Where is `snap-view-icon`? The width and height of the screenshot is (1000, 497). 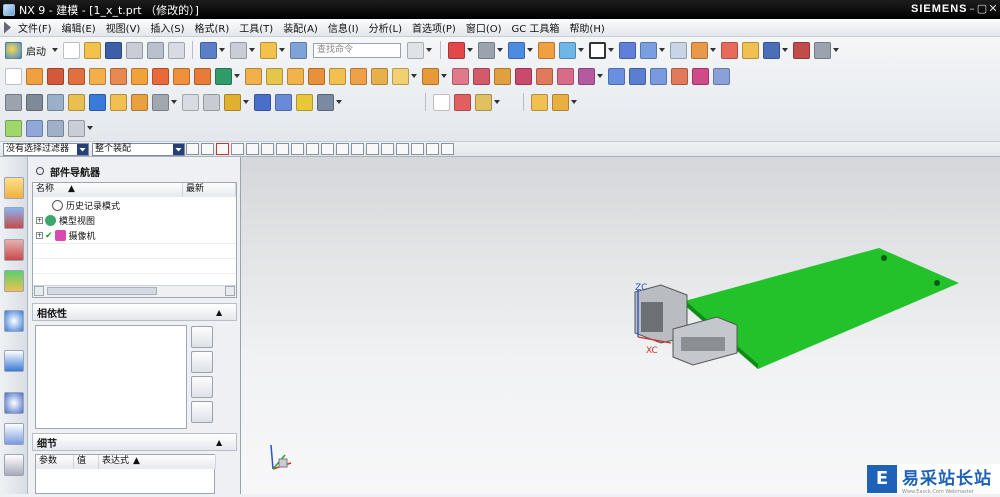
snap-view-icon is located at coordinates (771, 50).